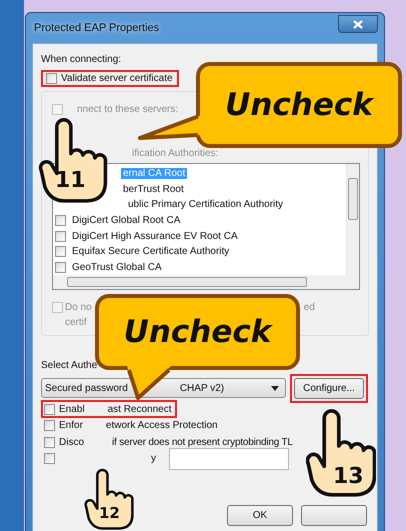  I want to click on checkbox-label: ed, so click(309, 307).